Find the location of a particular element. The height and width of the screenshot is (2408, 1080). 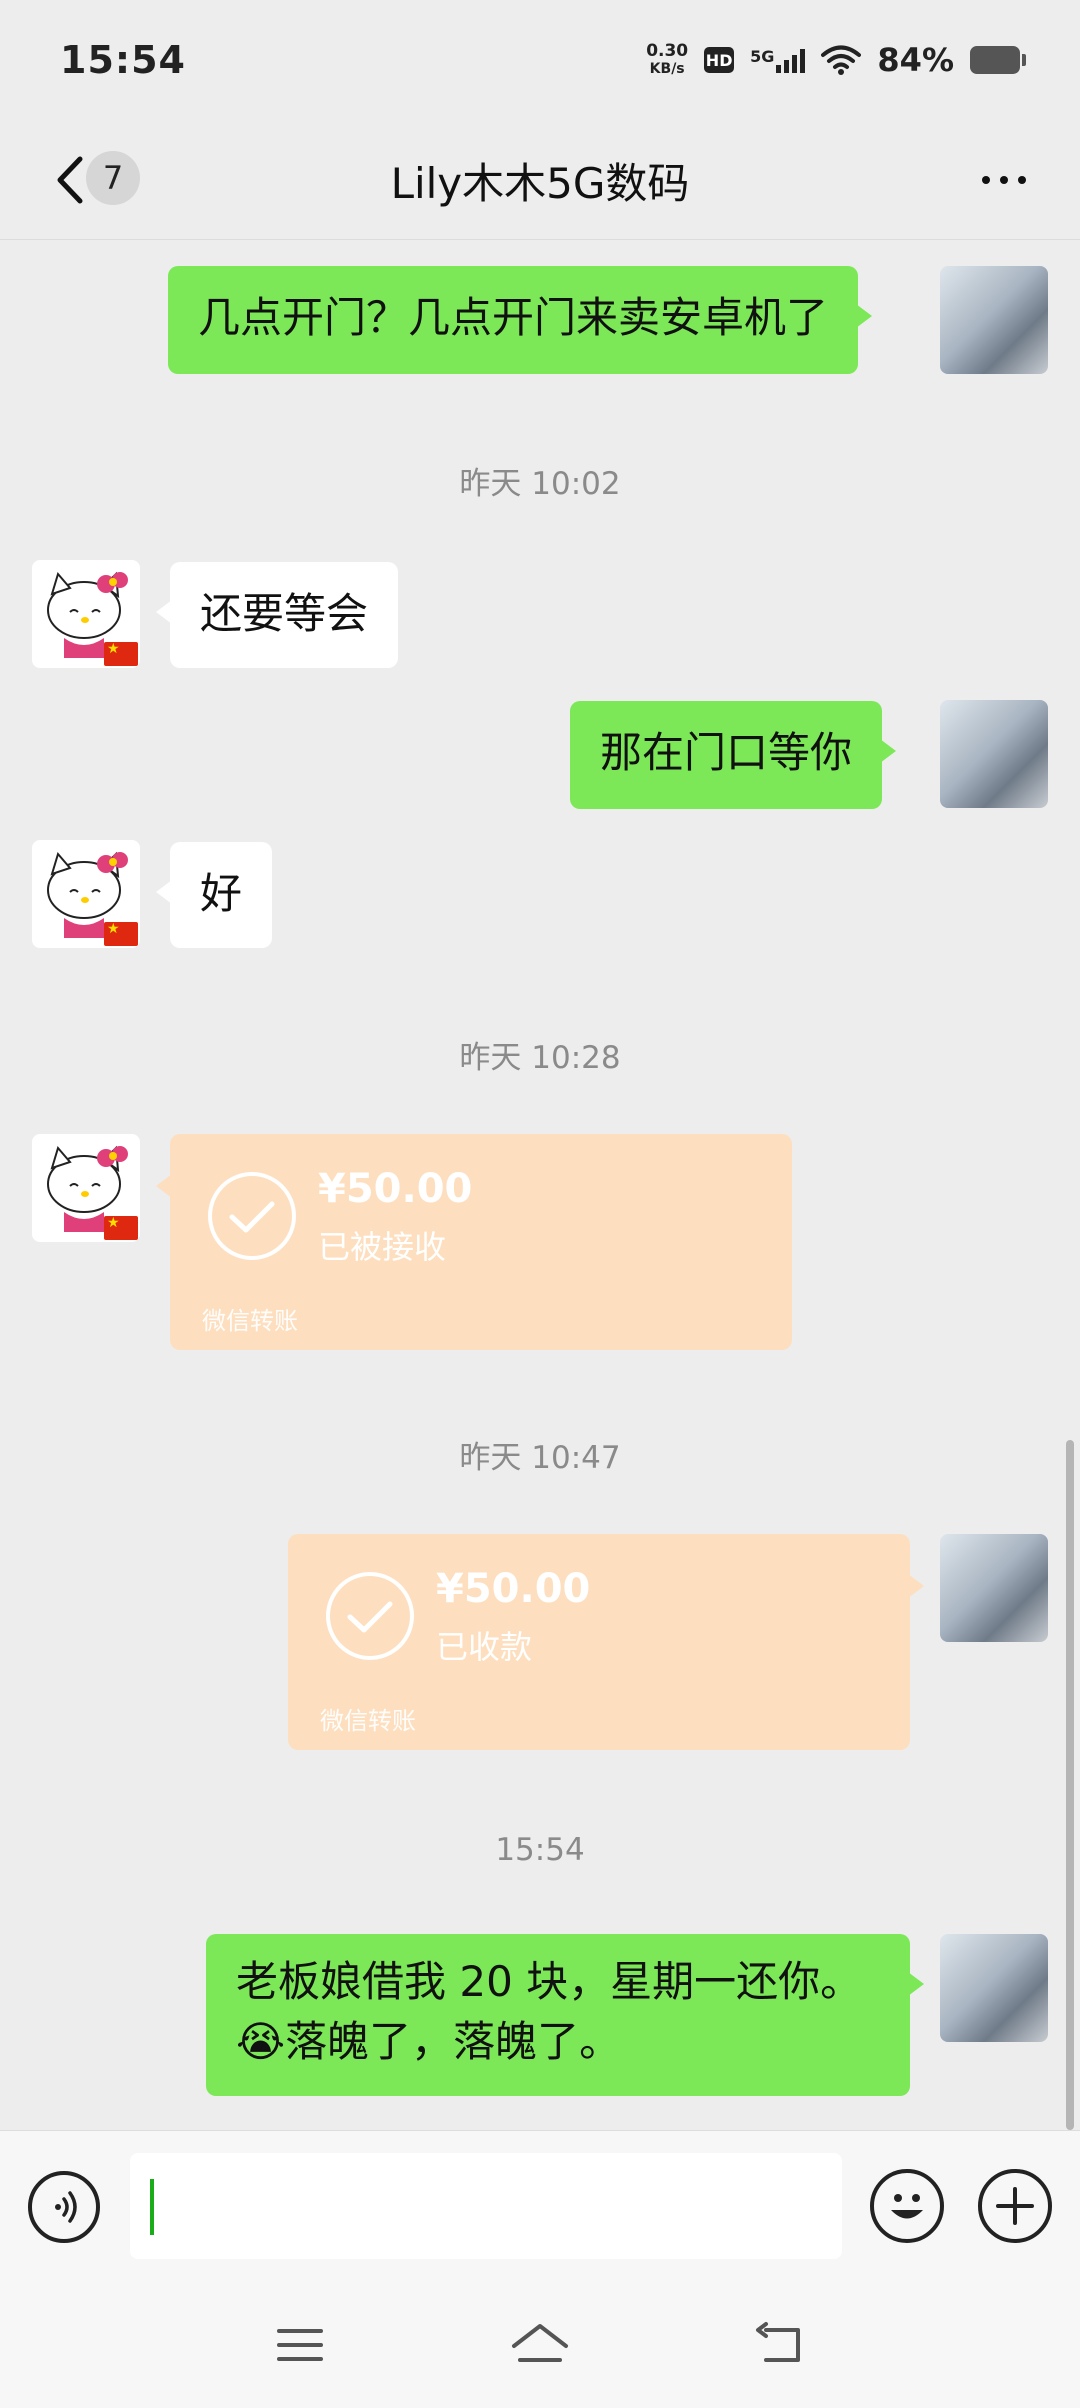

status-bar: 15:54 0.30 KB/s HD 5G 84% is located at coordinates (540, 60).